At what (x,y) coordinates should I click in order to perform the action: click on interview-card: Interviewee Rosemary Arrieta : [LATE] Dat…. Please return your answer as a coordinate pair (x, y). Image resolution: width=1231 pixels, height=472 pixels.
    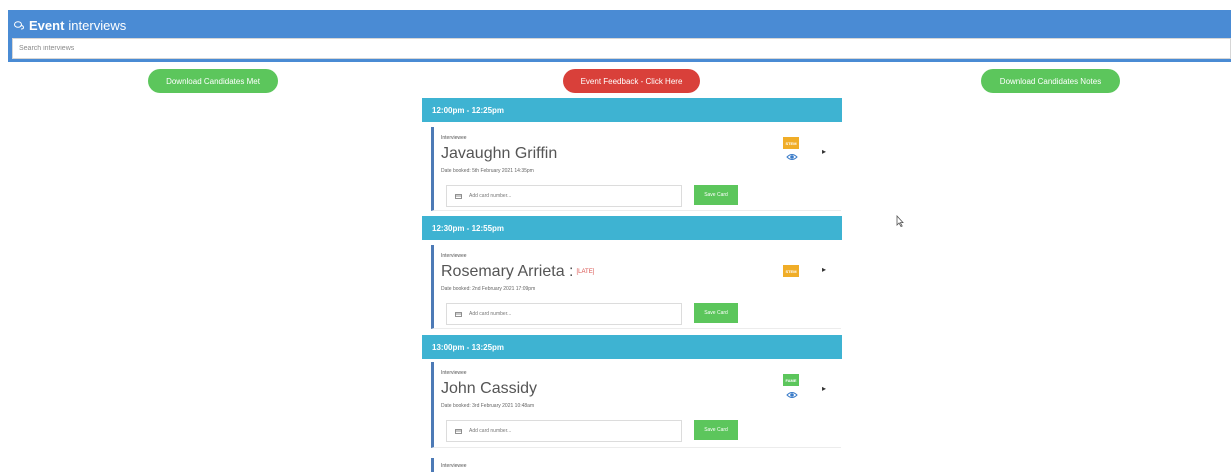
    Looking at the image, I should click on (636, 287).